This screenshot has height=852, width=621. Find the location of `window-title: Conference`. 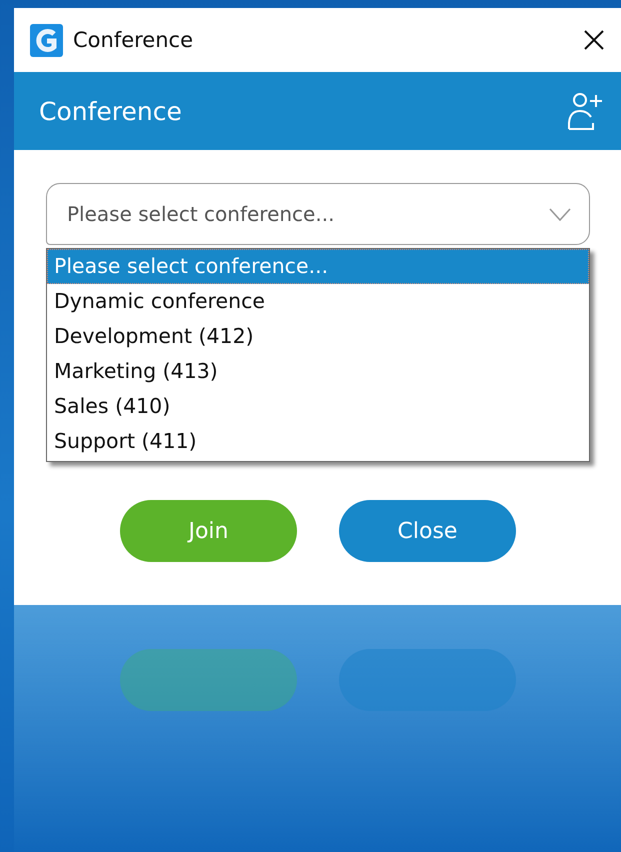

window-title: Conference is located at coordinates (133, 40).